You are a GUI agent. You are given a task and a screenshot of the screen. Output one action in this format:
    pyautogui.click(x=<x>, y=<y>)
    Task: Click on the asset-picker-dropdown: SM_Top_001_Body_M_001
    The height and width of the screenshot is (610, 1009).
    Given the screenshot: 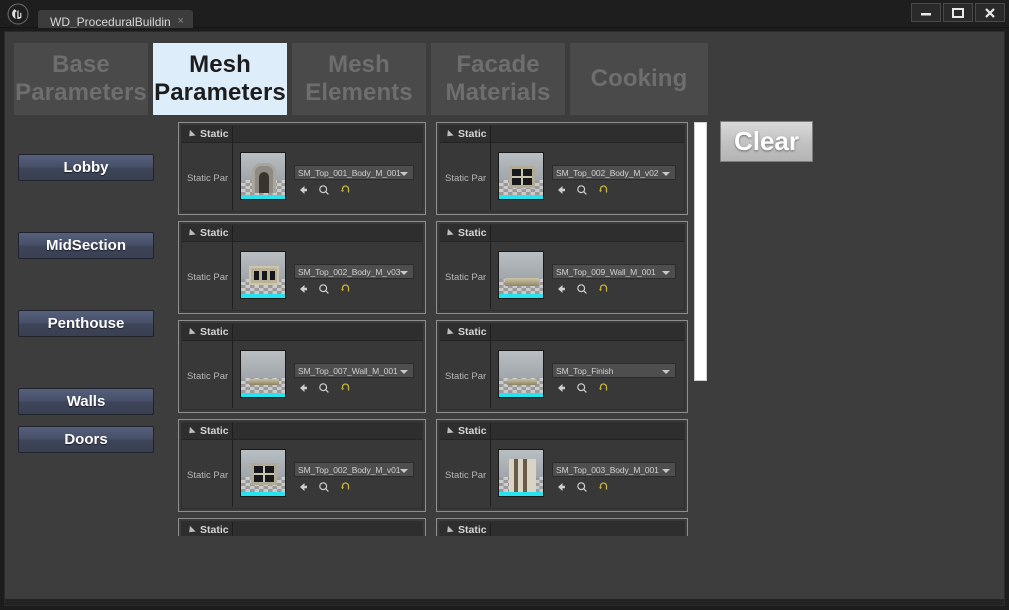 What is the action you would take?
    pyautogui.click(x=354, y=172)
    